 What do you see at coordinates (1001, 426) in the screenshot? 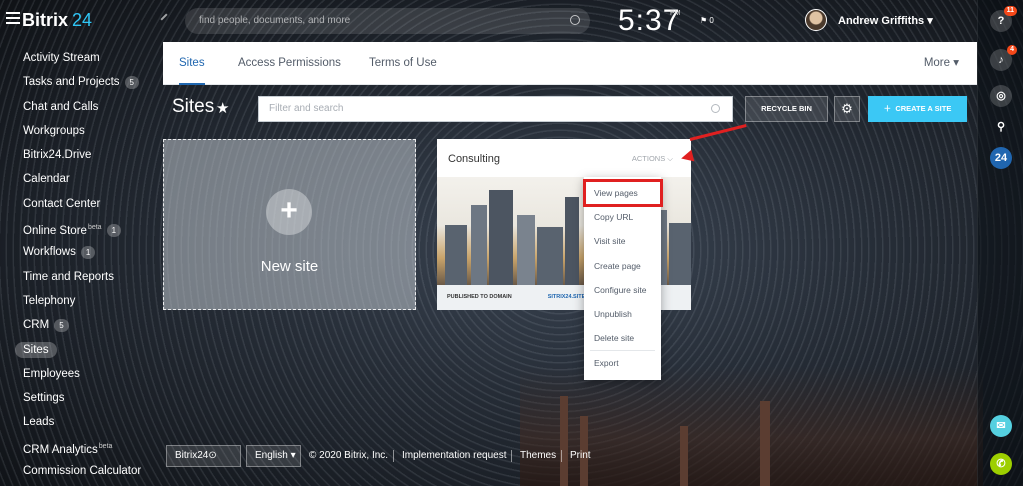
I see `open-channel-icon: ✉` at bounding box center [1001, 426].